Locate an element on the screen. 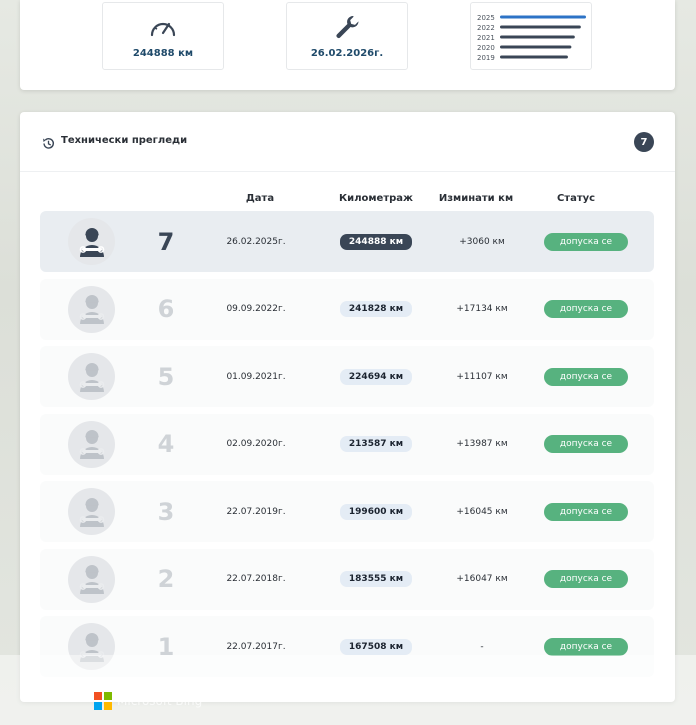 The height and width of the screenshot is (725, 696). history-clock-icon is located at coordinates (48, 144).